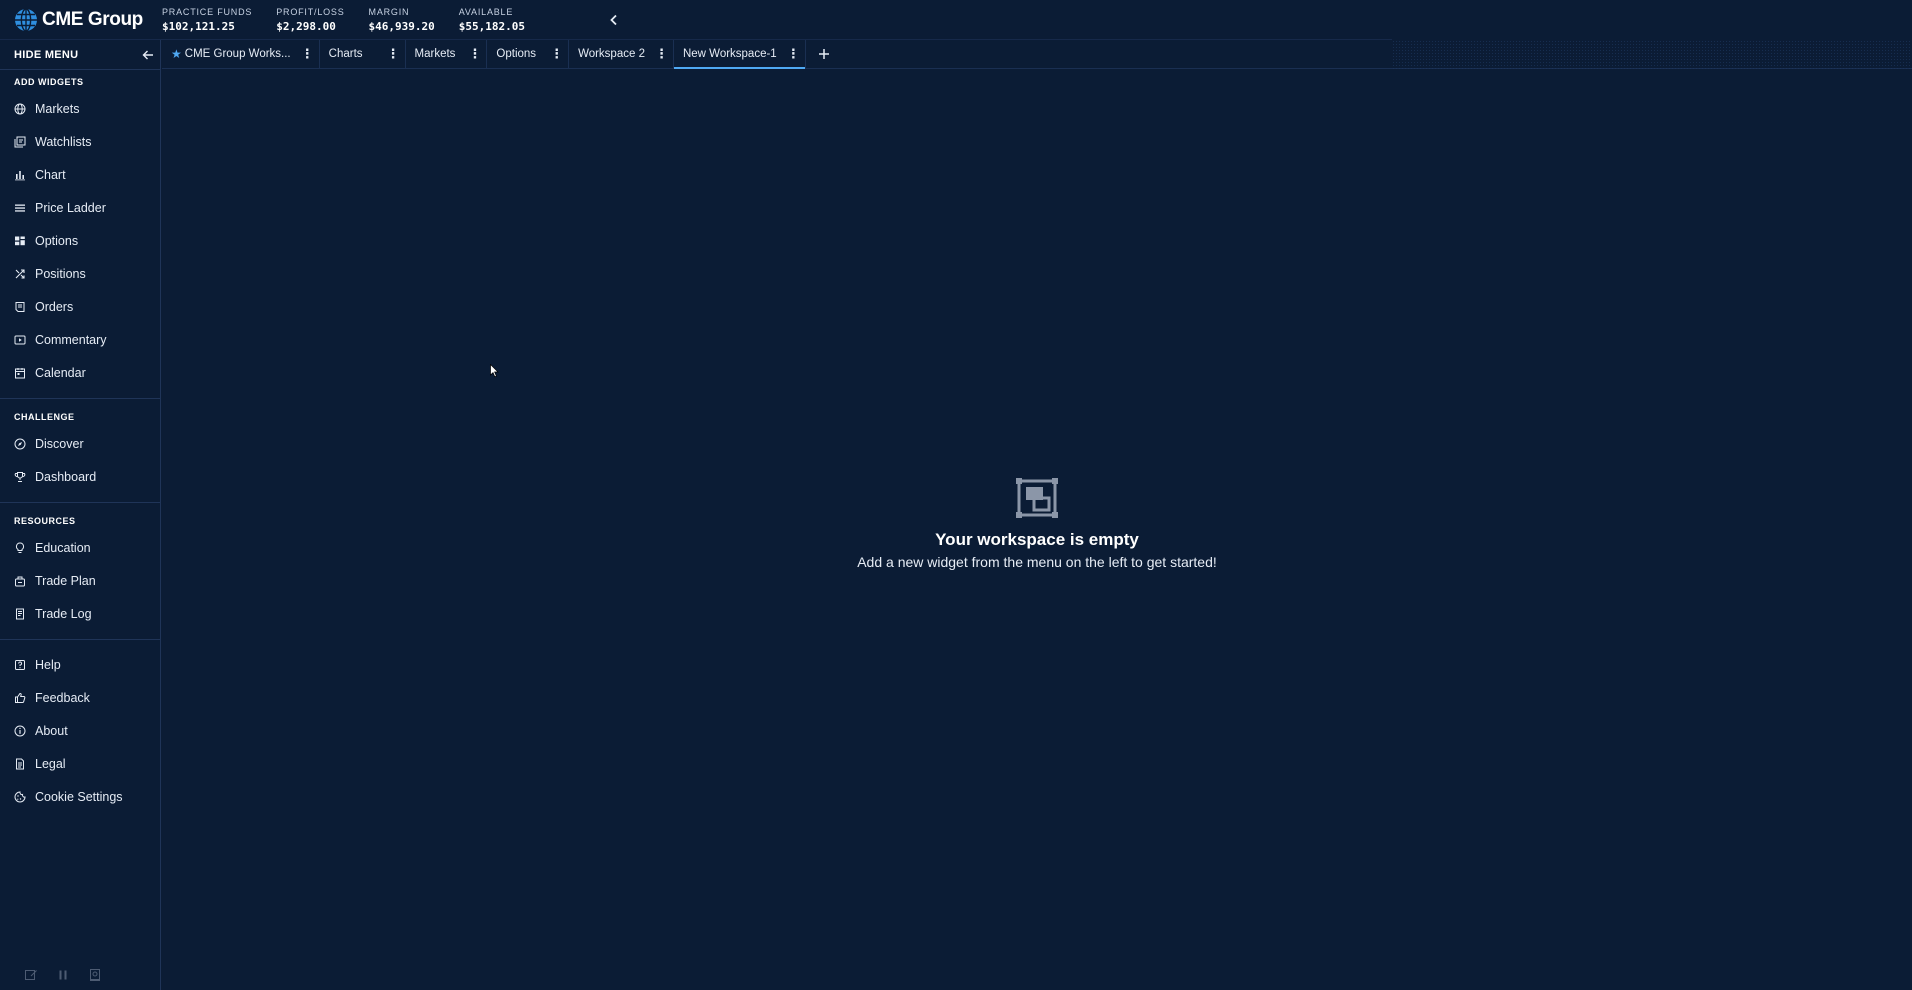  I want to click on sidebar-item-cookie-settings: Cookie Settings, so click(80, 796).